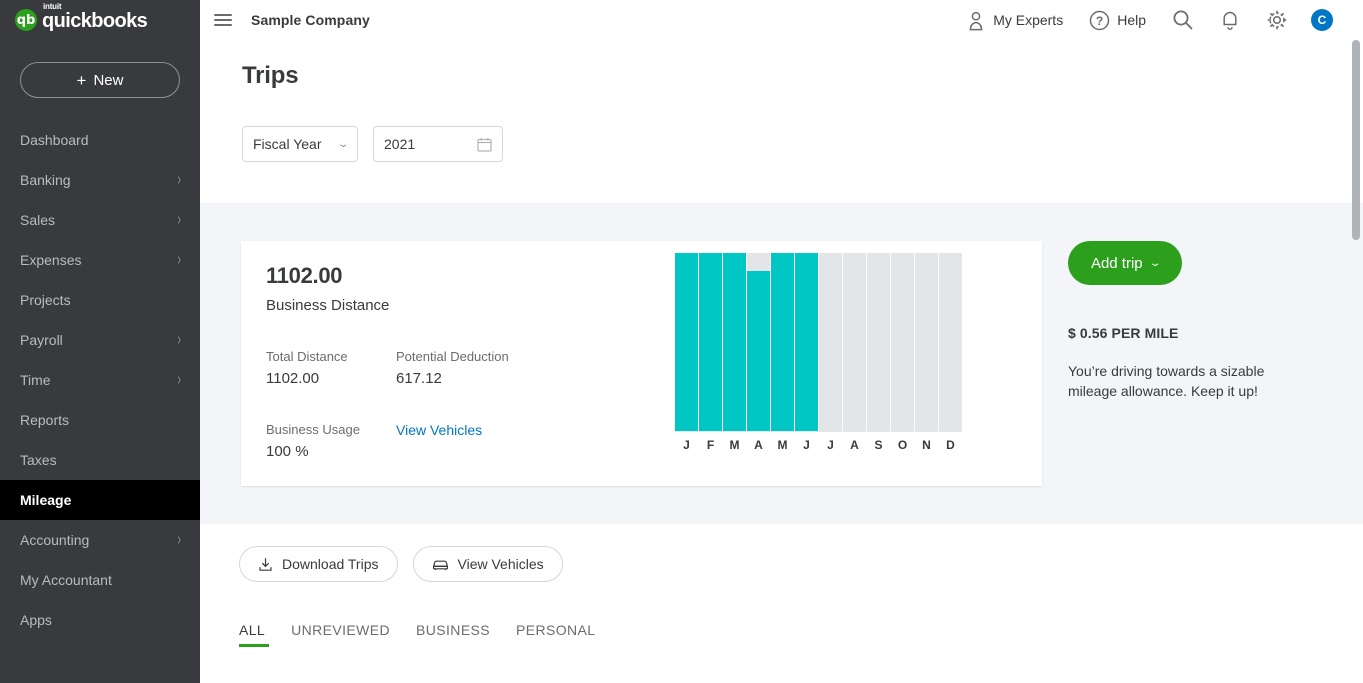 The image size is (1363, 683). What do you see at coordinates (287, 451) in the screenshot?
I see `business-usage-value: 100 %` at bounding box center [287, 451].